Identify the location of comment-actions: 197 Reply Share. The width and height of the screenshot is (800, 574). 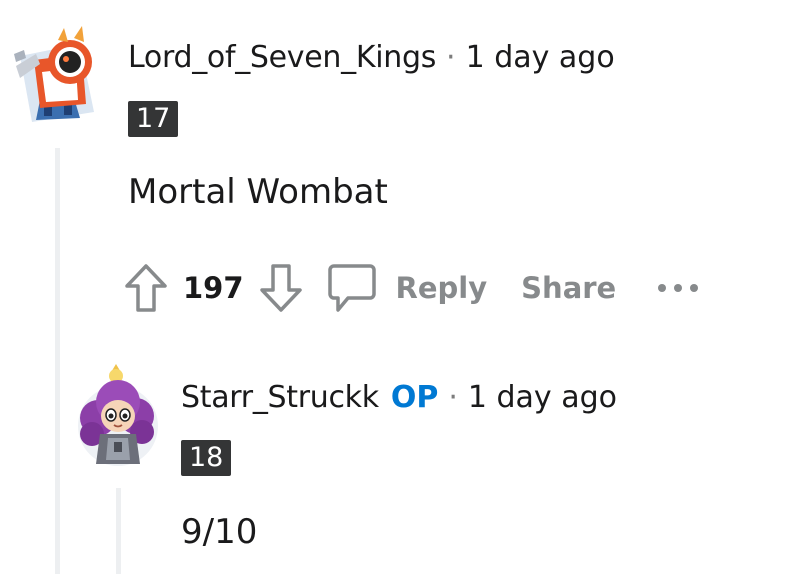
(412, 288).